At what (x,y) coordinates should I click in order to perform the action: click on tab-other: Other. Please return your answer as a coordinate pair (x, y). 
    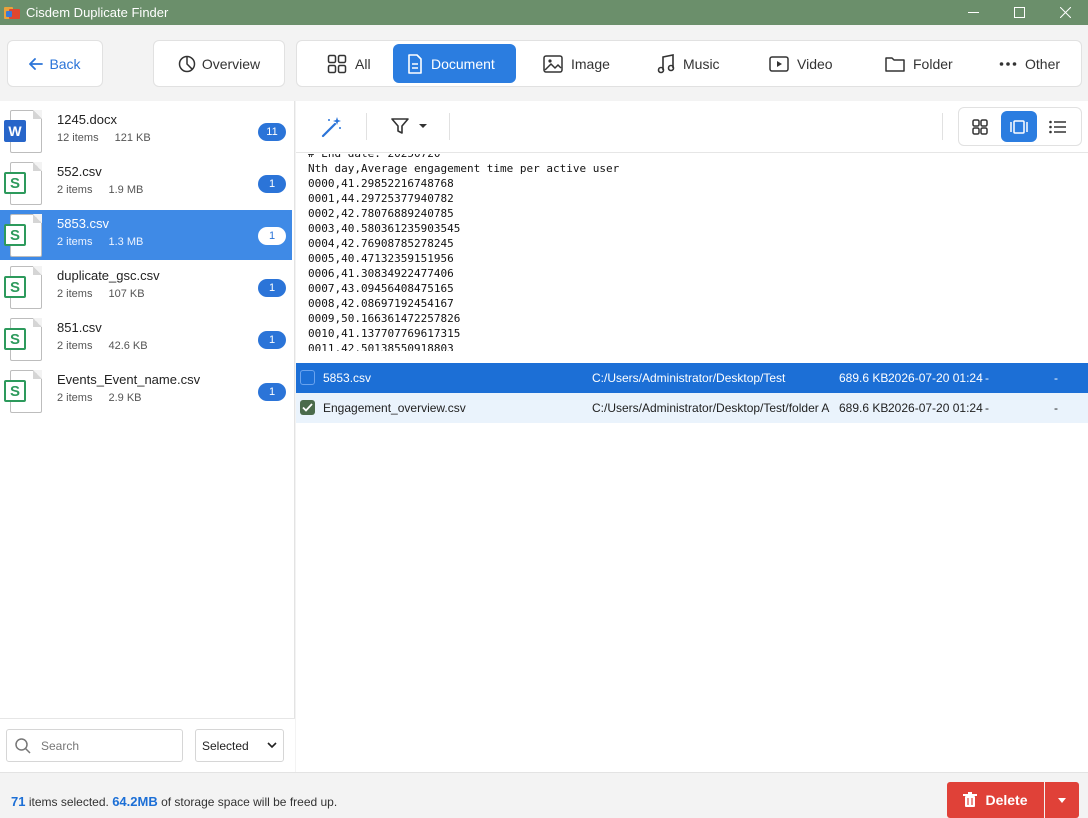
    Looking at the image, I should click on (1029, 63).